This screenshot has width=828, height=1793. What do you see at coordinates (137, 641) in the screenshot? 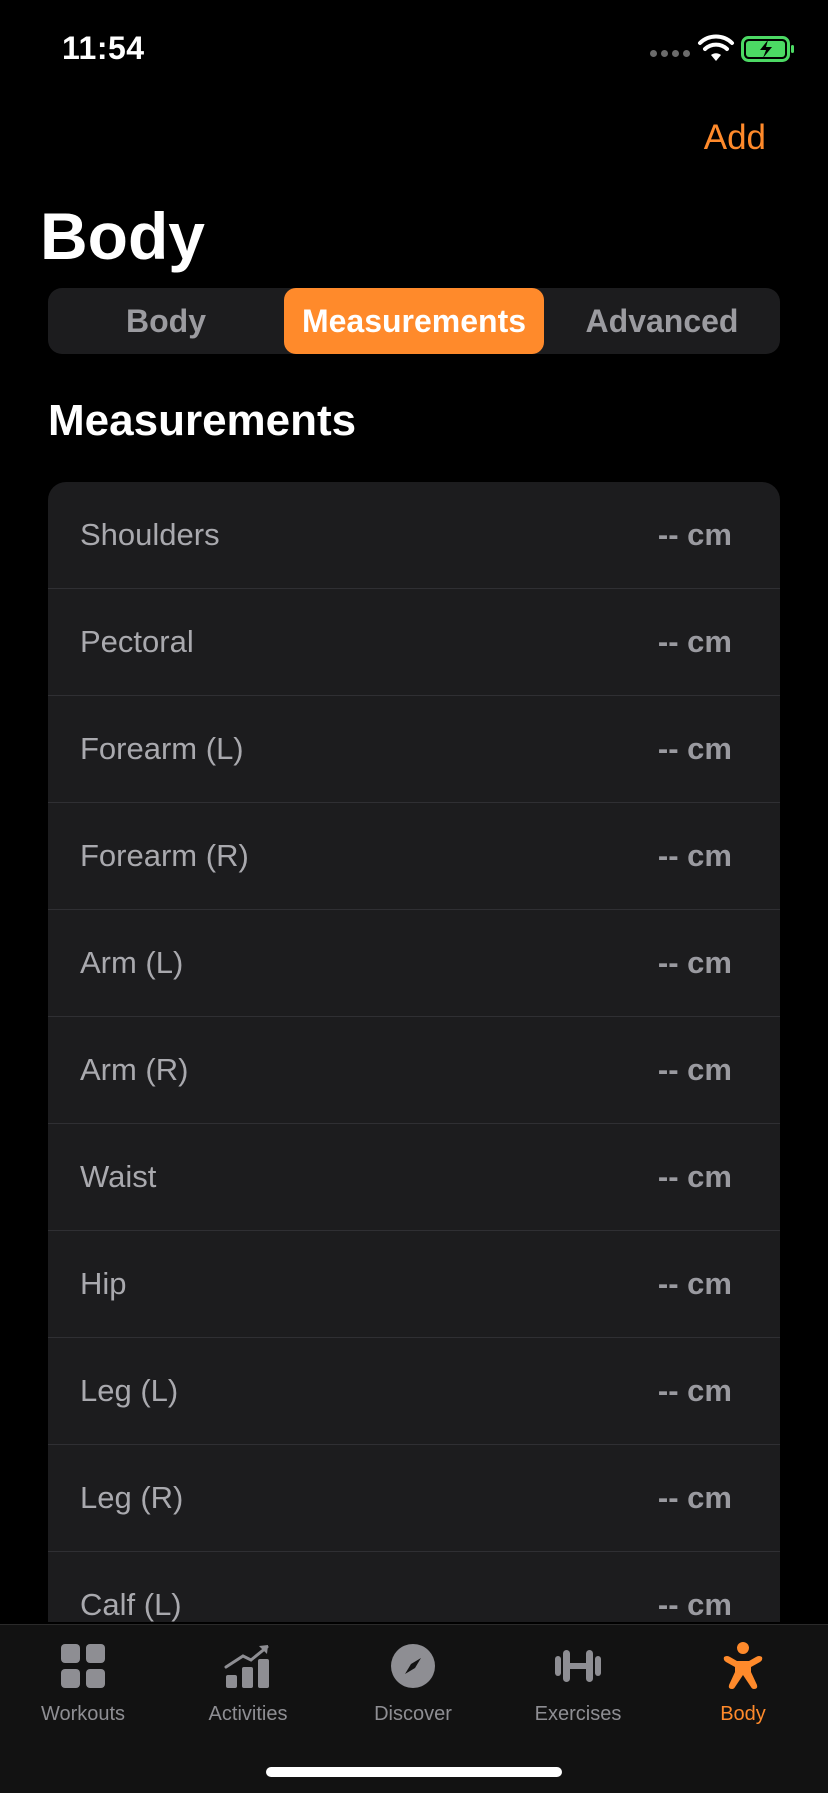
I see `measurement-label: Pectoral` at bounding box center [137, 641].